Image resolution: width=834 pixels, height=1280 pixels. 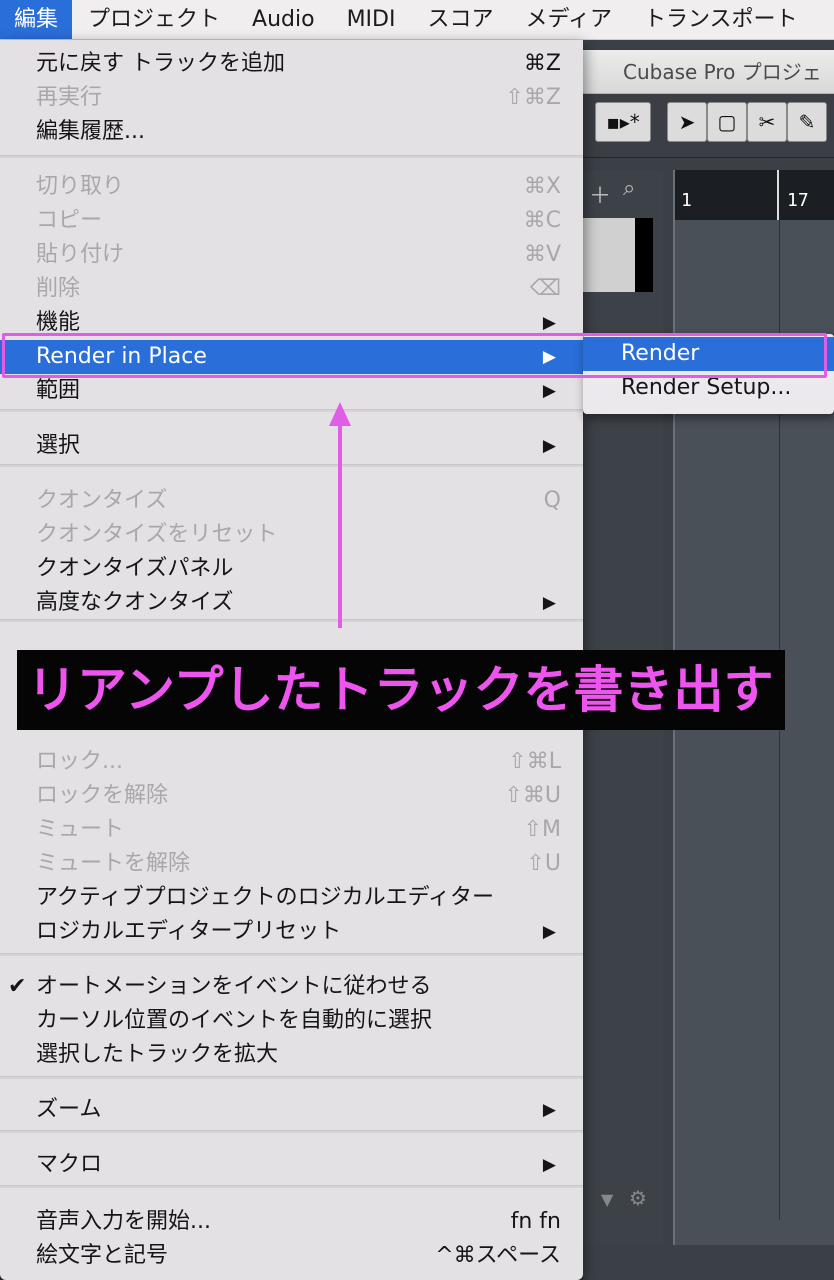 I want to click on menu-item-label: 切り取り, so click(x=80, y=186).